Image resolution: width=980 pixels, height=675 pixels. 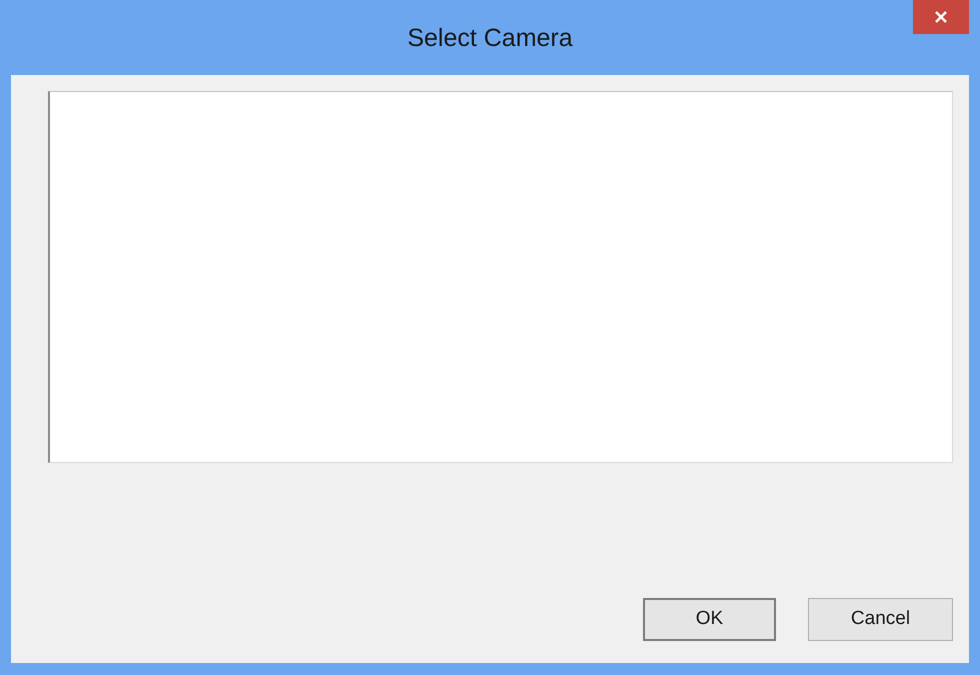 I want to click on window-title: Select Camera, so click(x=490, y=38).